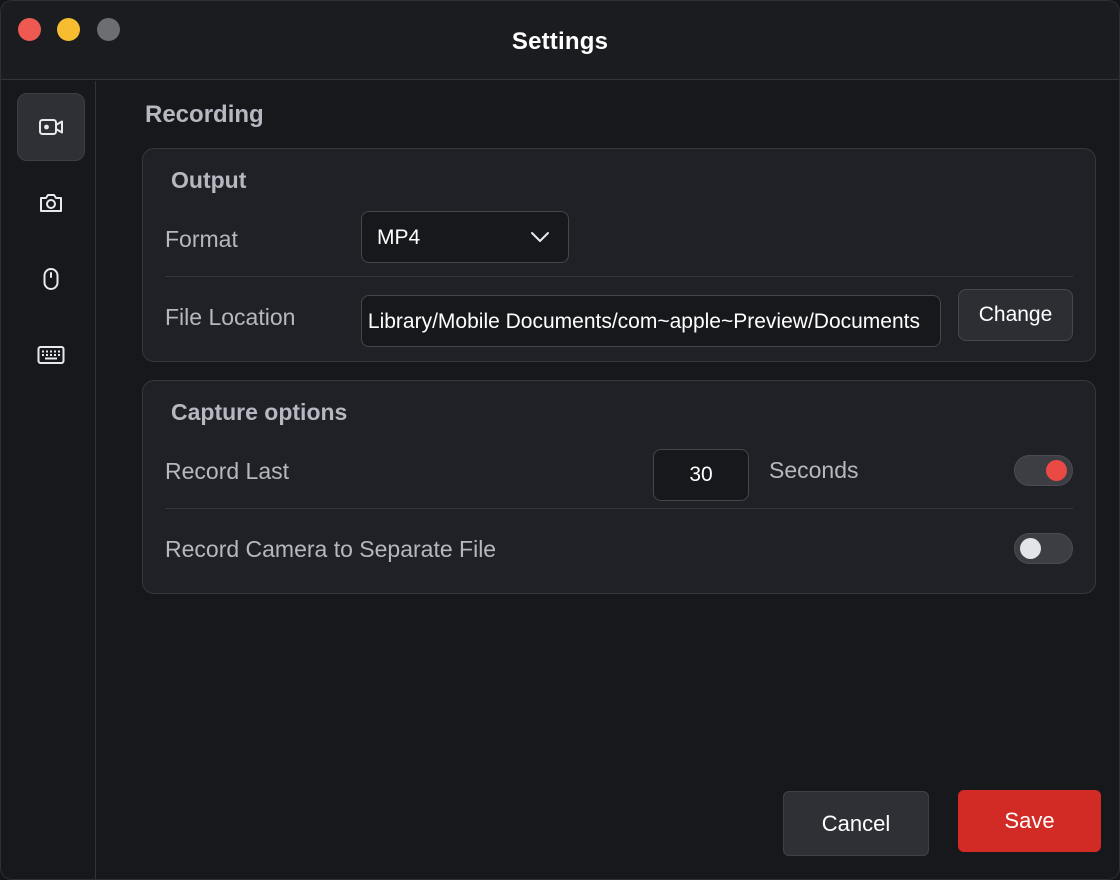  I want to click on sidebar-item-keyboard, so click(51, 355).